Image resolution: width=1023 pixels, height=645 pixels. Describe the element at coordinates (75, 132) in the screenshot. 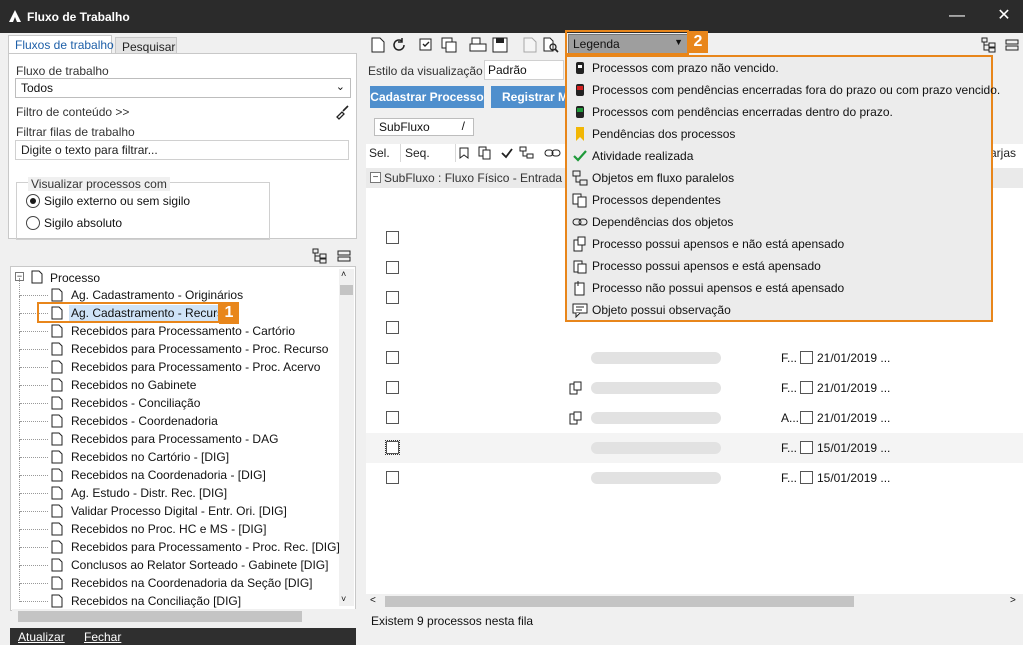

I see `queue-filter-label: Filtrar filas de trabalho` at that location.